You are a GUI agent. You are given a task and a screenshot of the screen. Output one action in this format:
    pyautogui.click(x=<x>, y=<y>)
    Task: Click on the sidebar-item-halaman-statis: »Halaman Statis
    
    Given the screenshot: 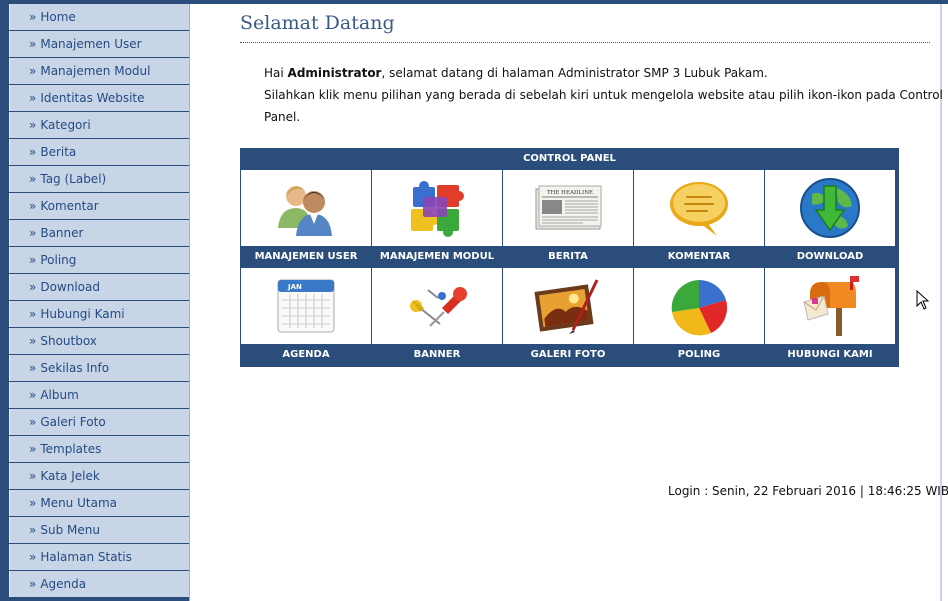 What is the action you would take?
    pyautogui.click(x=99, y=557)
    